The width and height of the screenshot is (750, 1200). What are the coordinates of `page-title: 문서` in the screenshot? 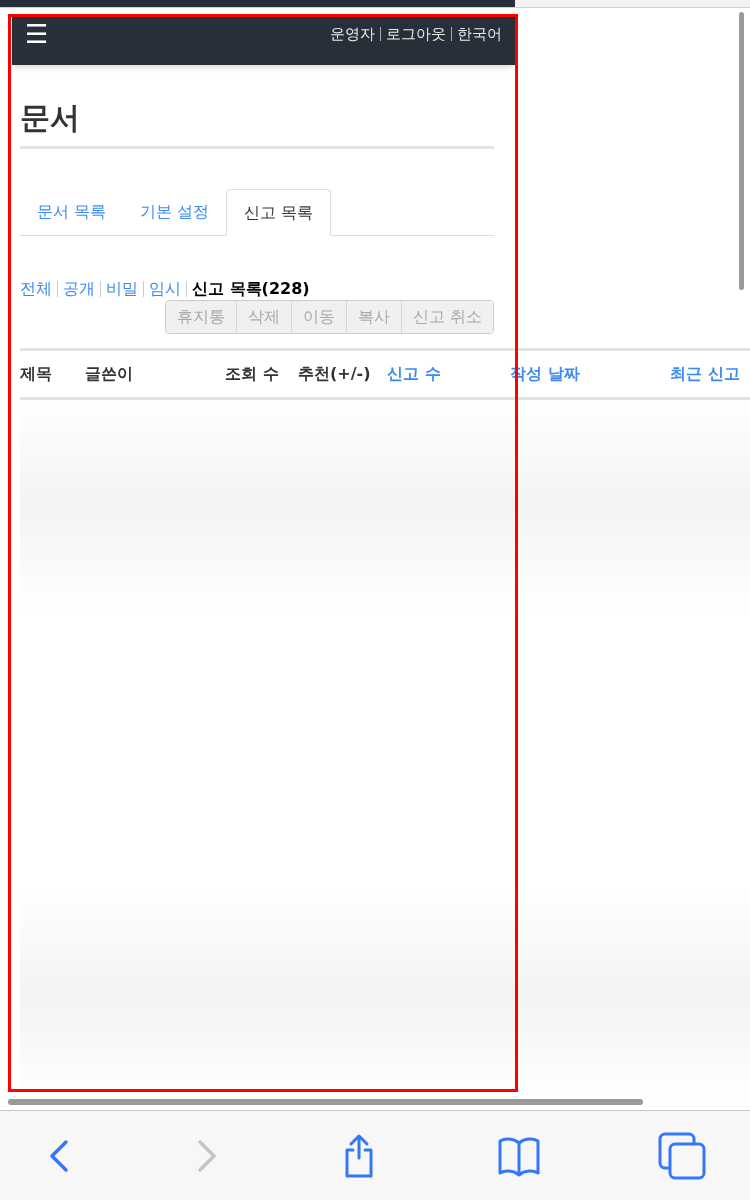 It's located at (257, 107).